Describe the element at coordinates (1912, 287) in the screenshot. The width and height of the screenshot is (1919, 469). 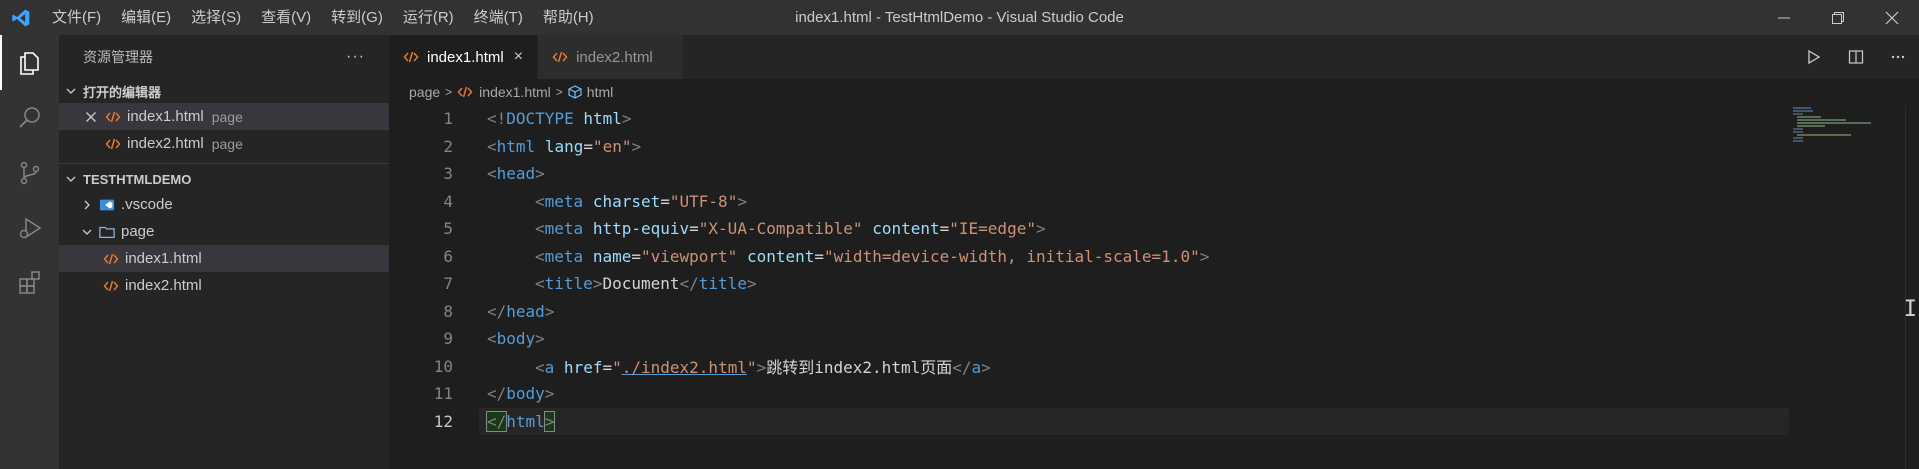
I see `vertical-scrollbar` at that location.